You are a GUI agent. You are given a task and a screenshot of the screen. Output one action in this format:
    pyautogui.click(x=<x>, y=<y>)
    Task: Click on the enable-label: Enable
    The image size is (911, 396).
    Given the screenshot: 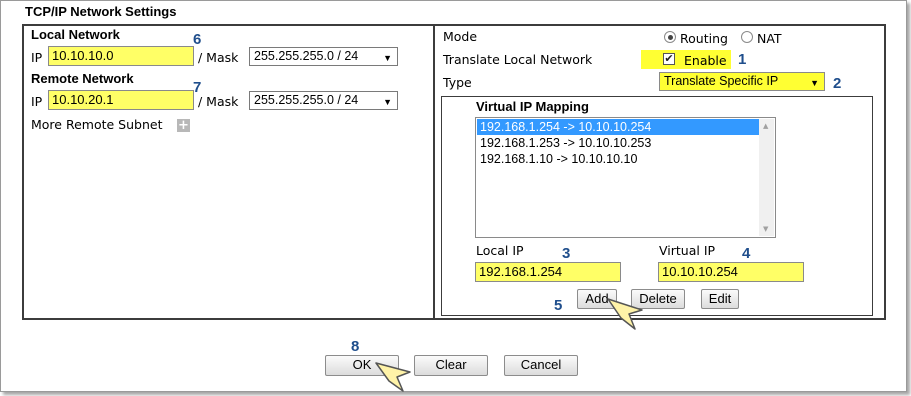 What is the action you would take?
    pyautogui.click(x=705, y=60)
    